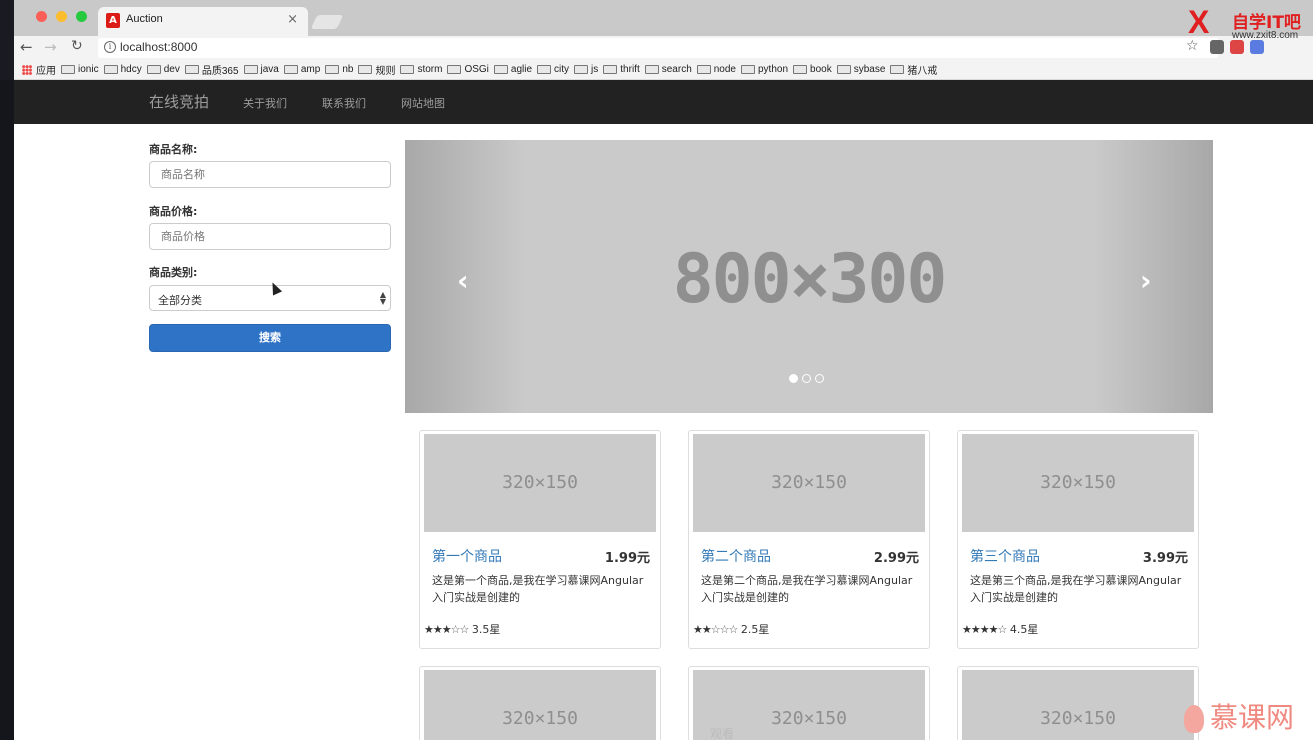  I want to click on bookmark-6: amp, so click(302, 69).